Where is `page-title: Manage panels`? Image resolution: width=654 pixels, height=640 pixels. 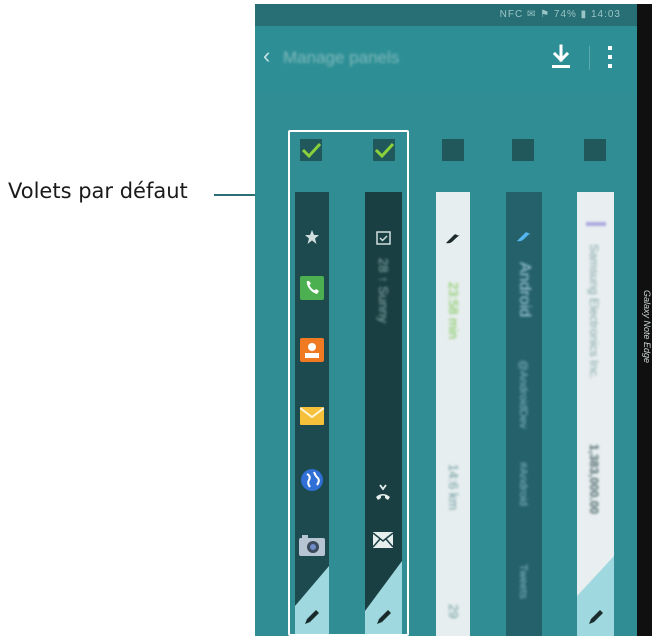
page-title: Manage panels is located at coordinates (341, 57).